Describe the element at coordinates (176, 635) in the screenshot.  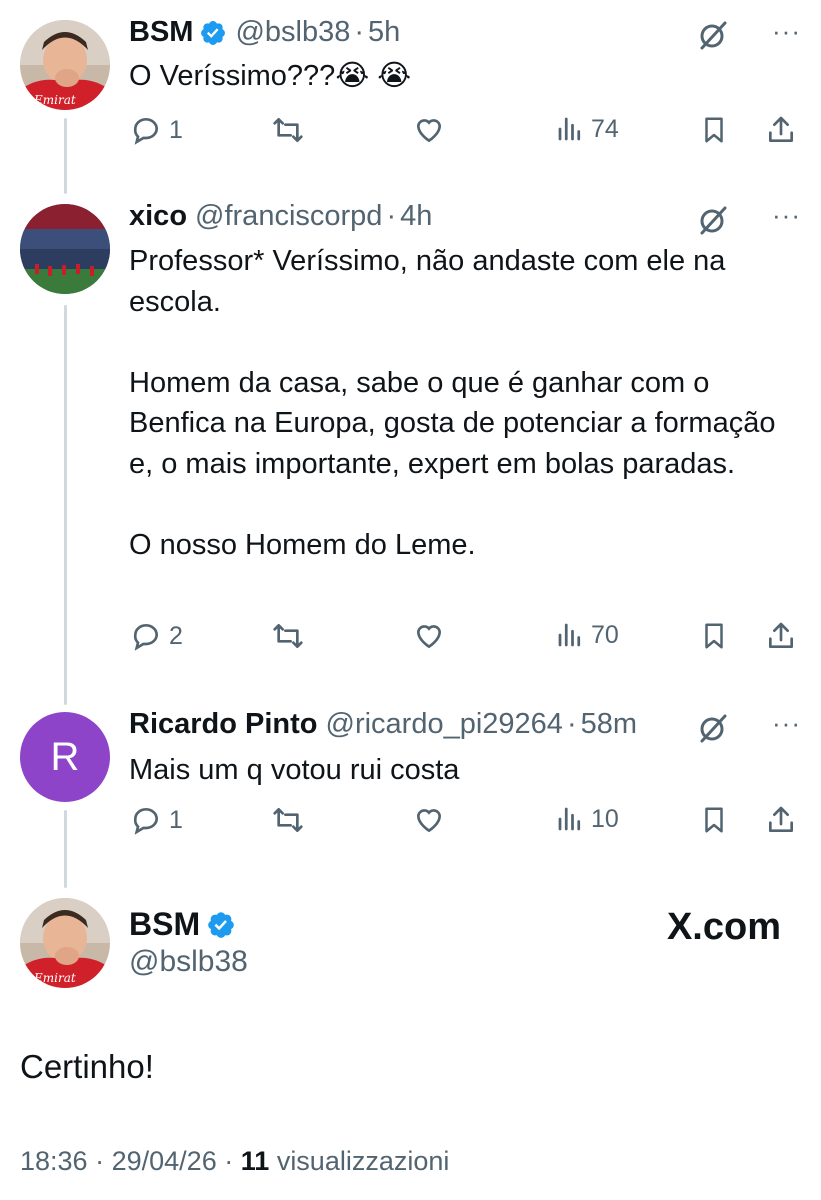
I see `reply-count: 2` at that location.